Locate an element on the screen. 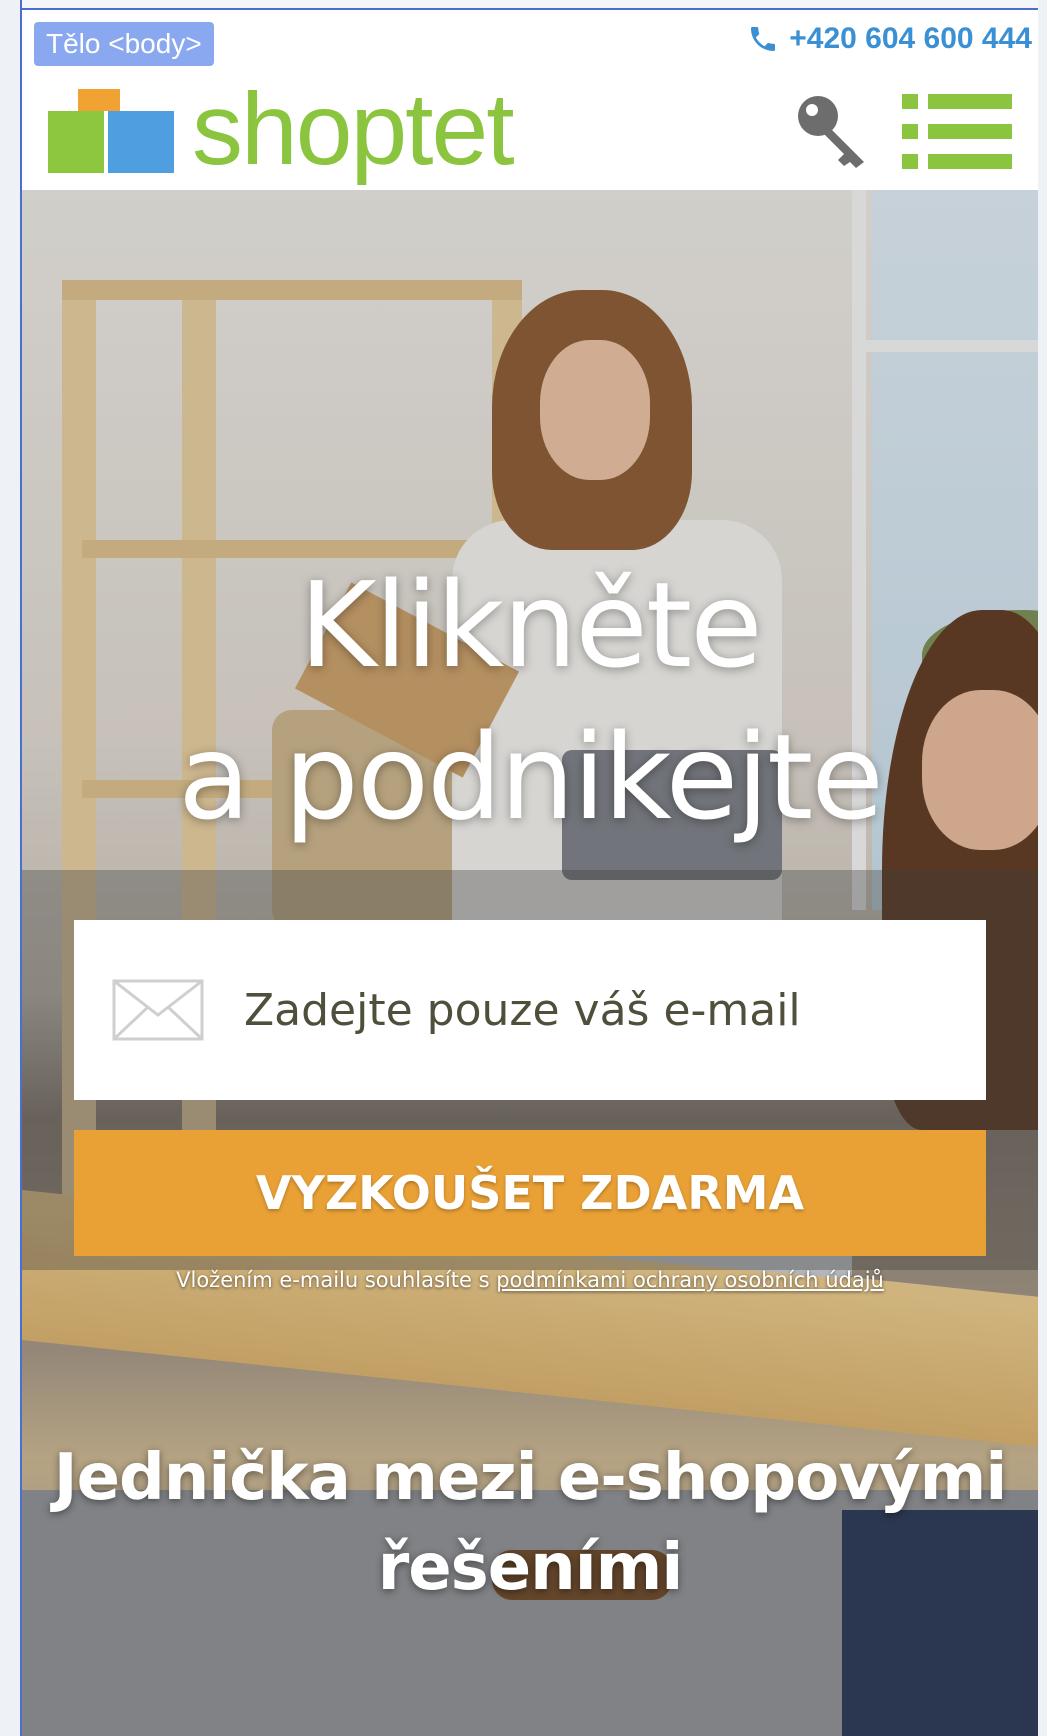 This screenshot has width=1047, height=1736. hero-subheadline: Jednička mezi e-shopovými řešeními is located at coordinates (530, 1523).